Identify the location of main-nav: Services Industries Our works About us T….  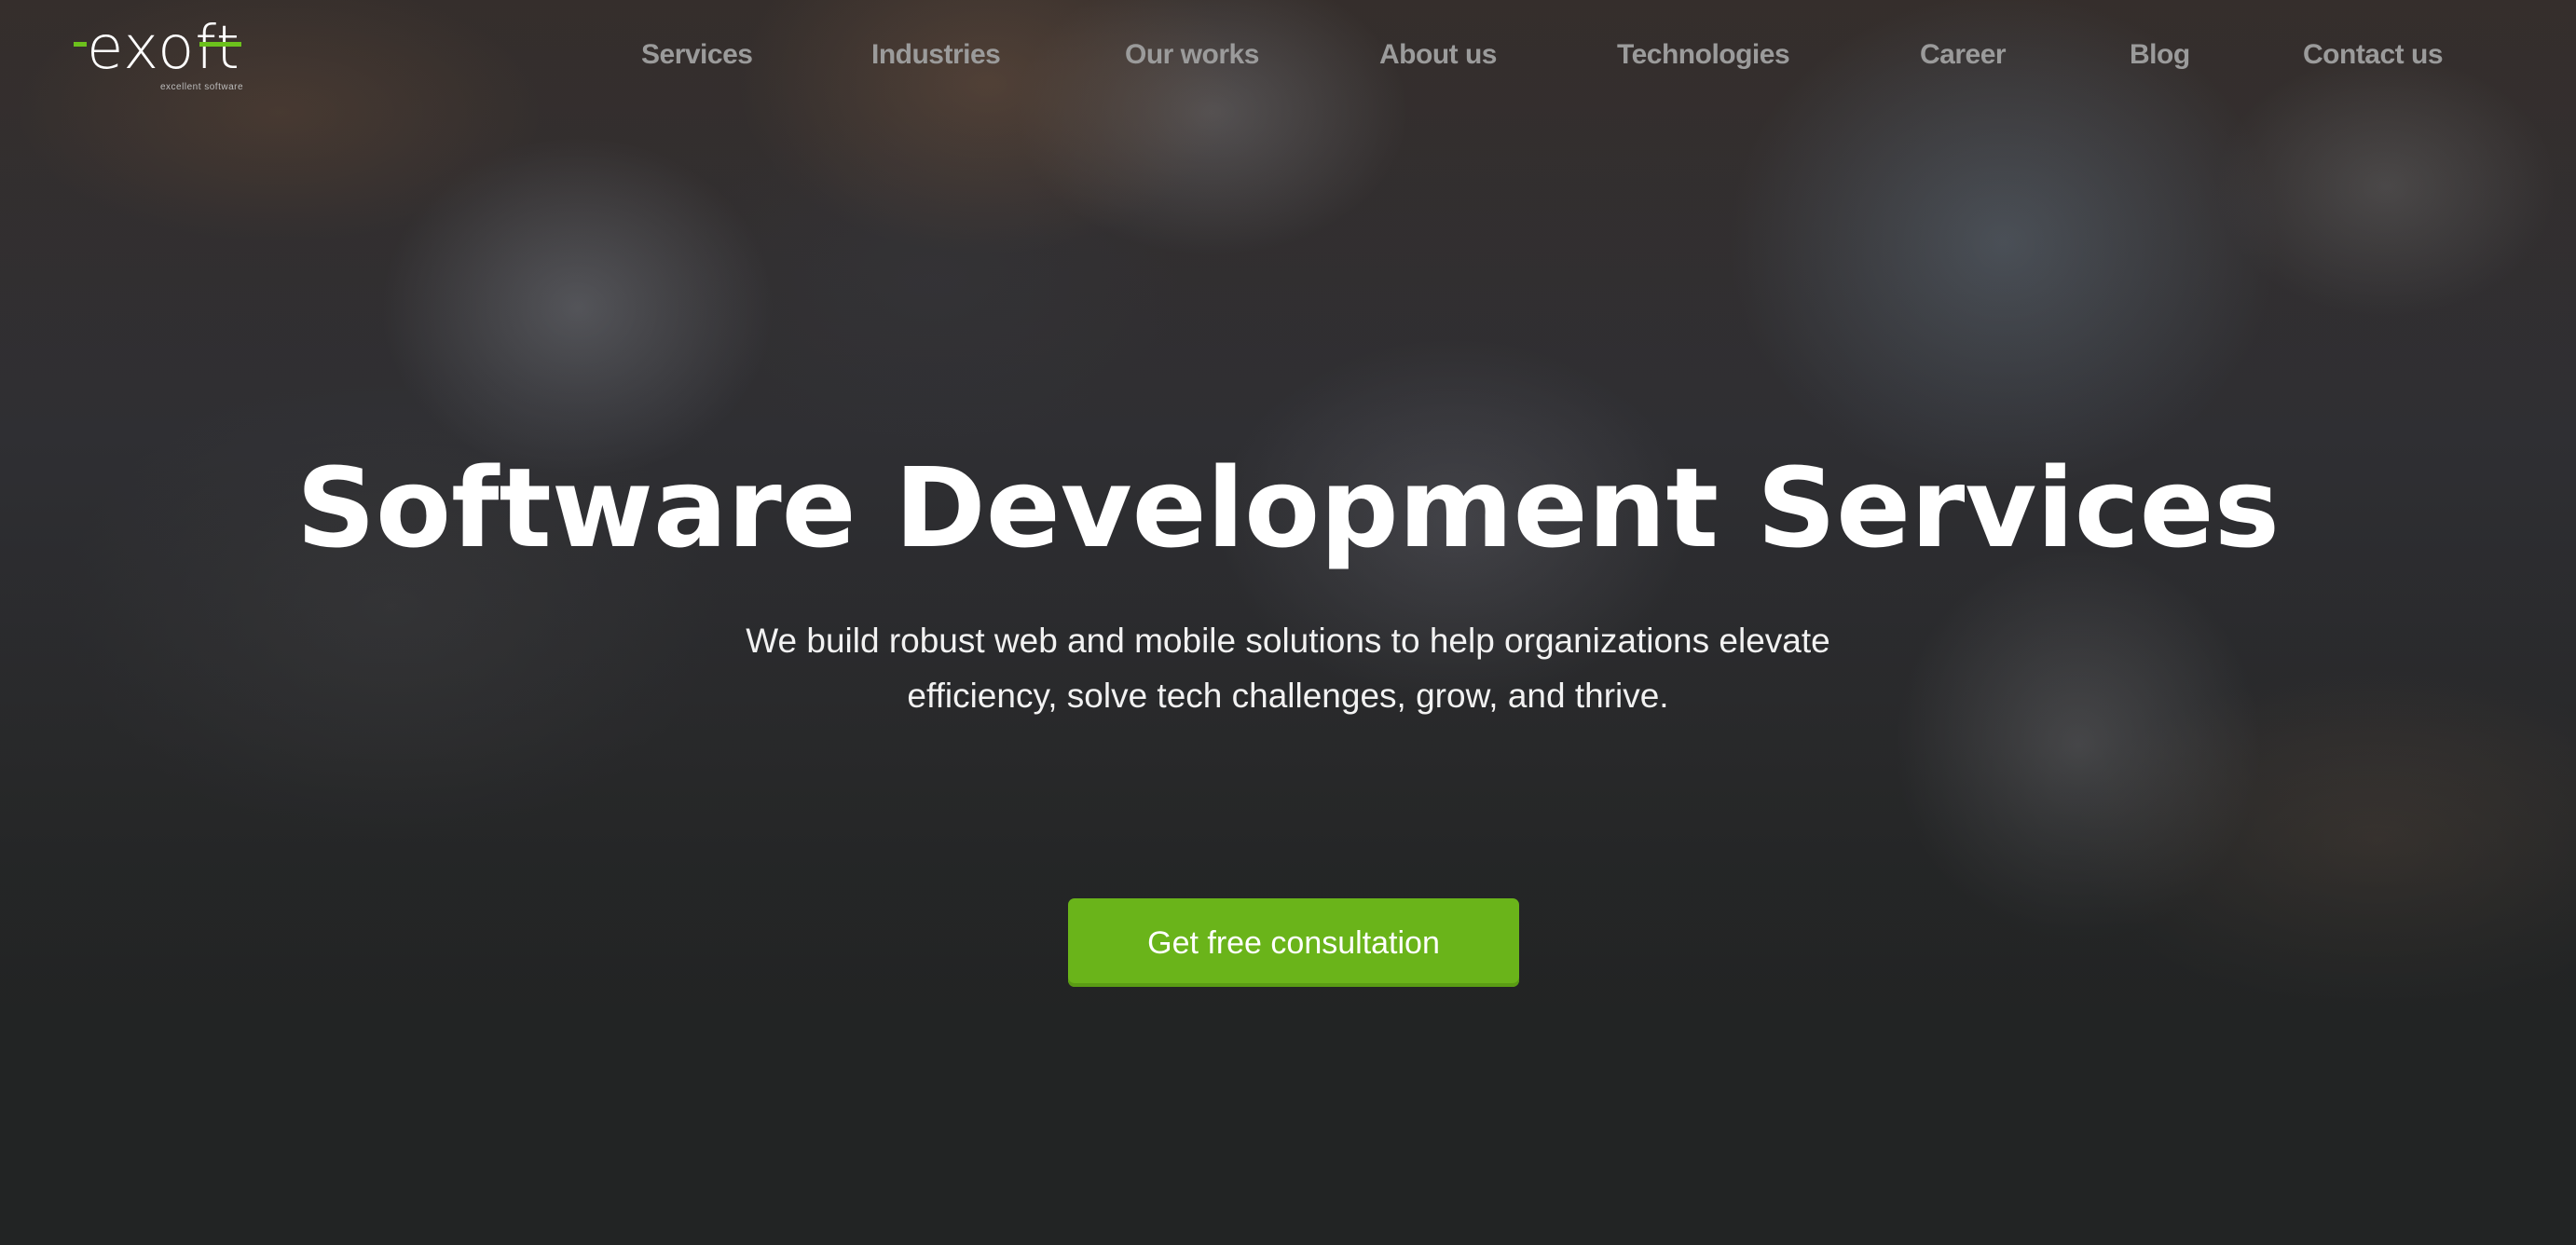
(1288, 54).